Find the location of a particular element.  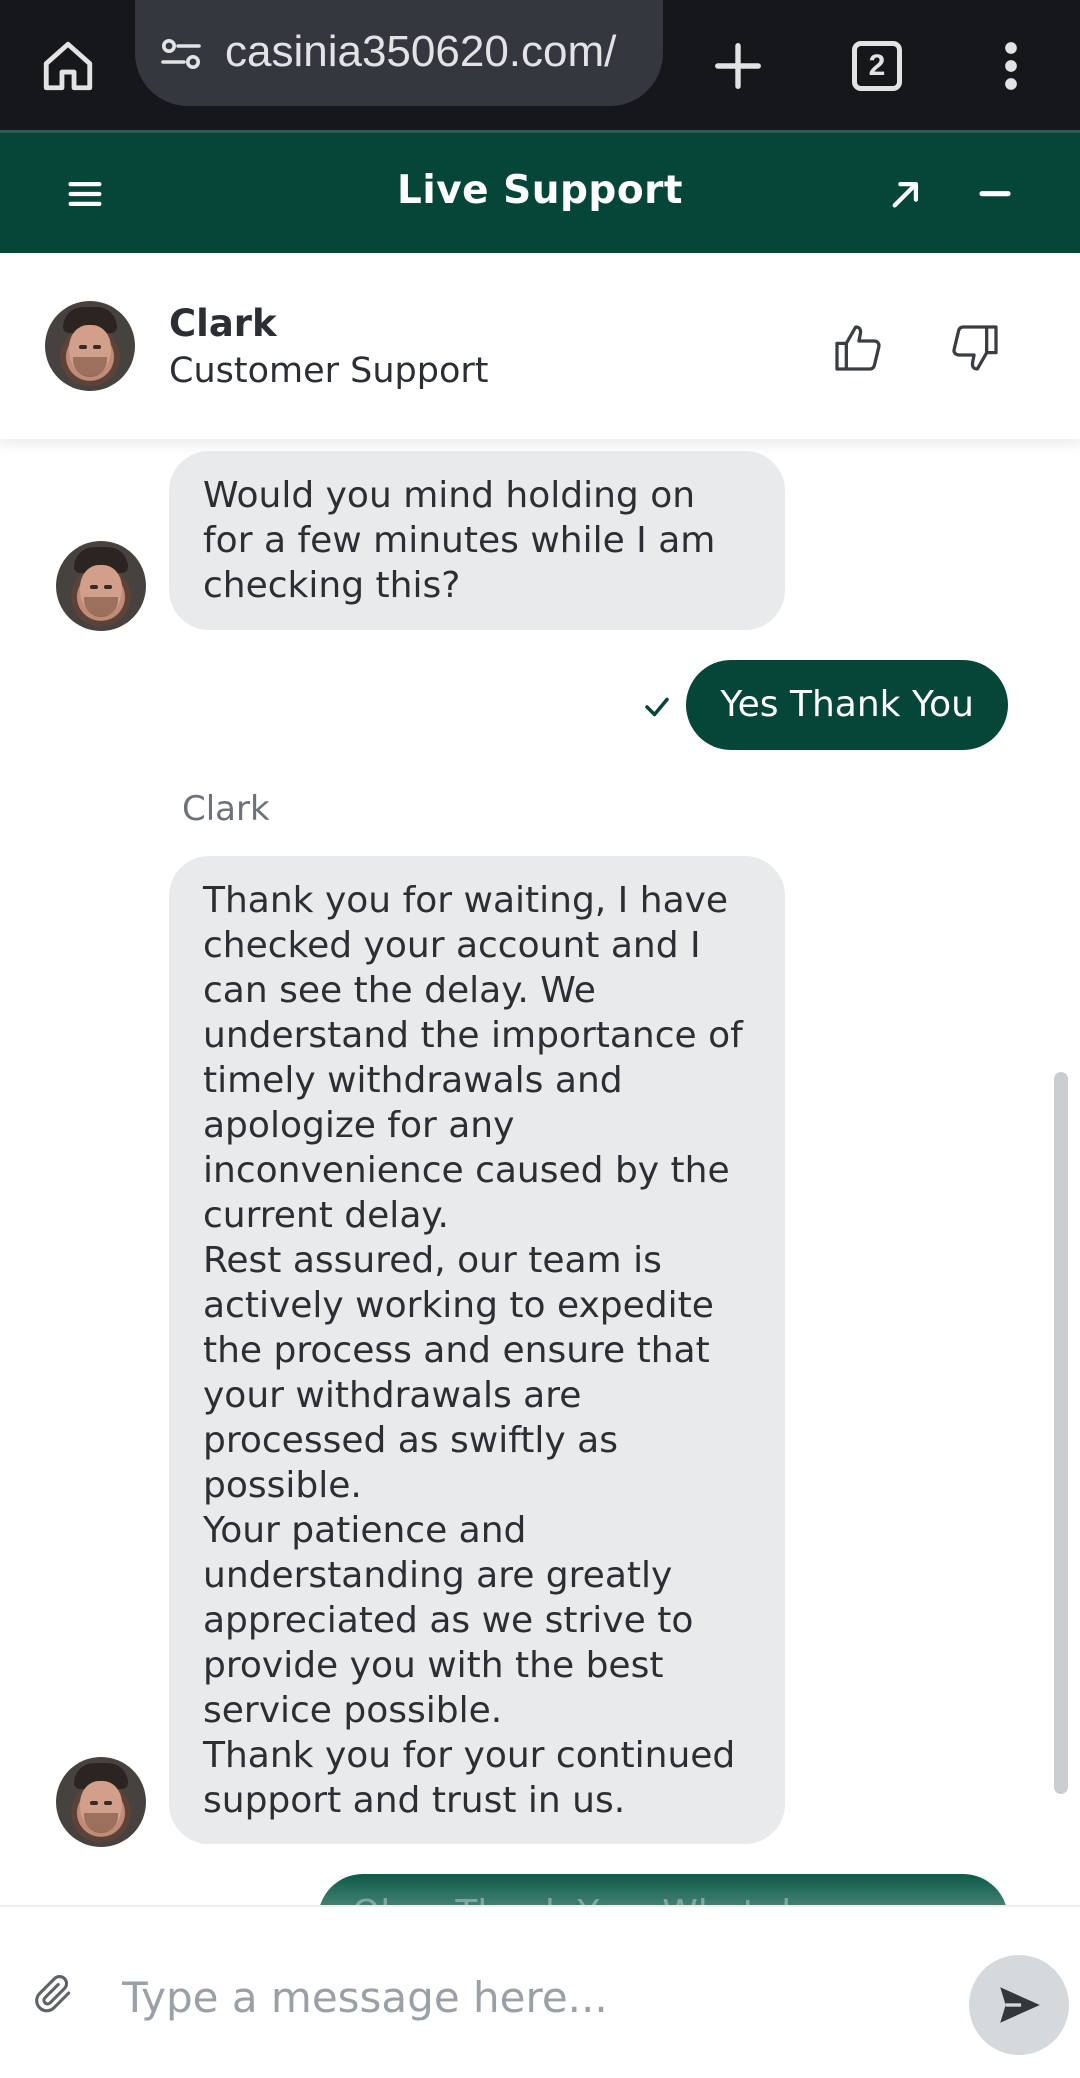

sender-name: Clark is located at coordinates (226, 809).